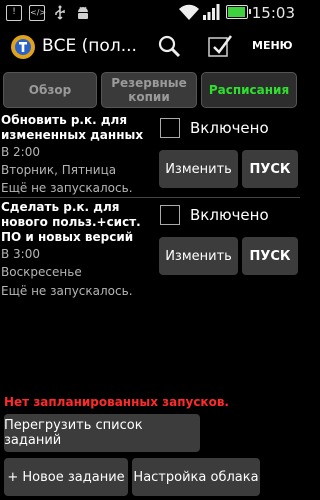 The height and width of the screenshot is (500, 320). What do you see at coordinates (273, 13) in the screenshot?
I see `clock: 15:03` at bounding box center [273, 13].